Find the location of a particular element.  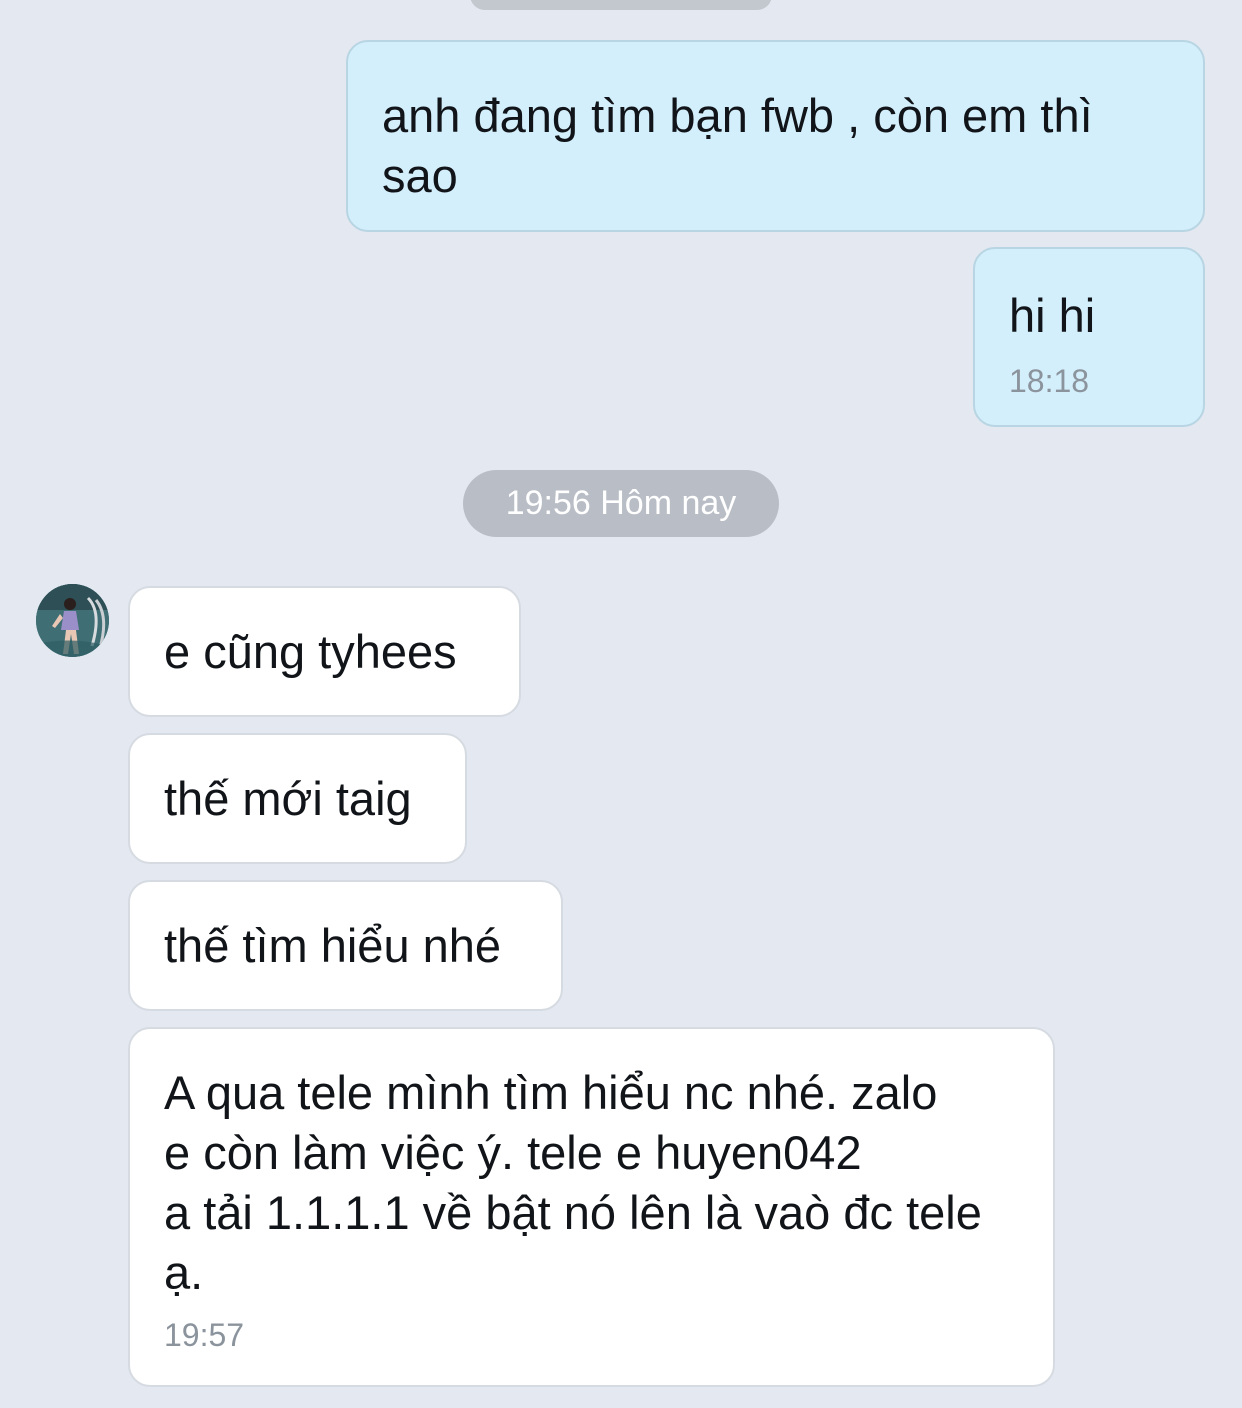

message-text: hi hi is located at coordinates (1052, 315).